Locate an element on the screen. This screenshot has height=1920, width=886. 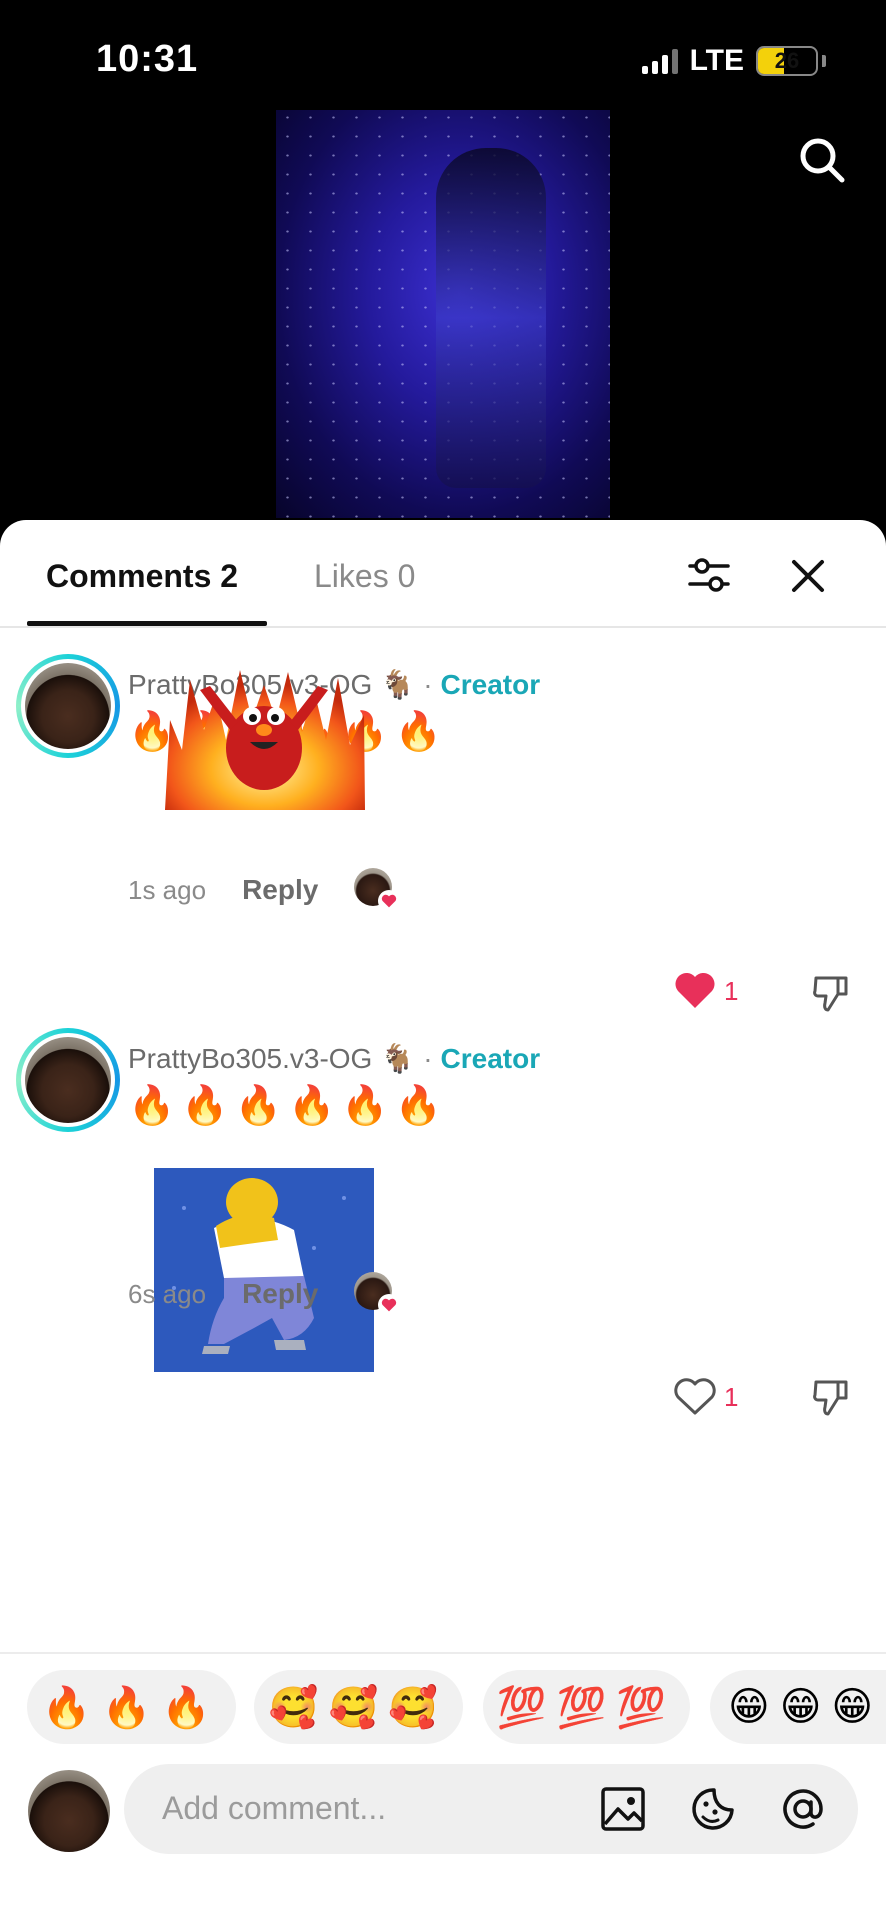
battery-icon: 26 is located at coordinates (787, 61).